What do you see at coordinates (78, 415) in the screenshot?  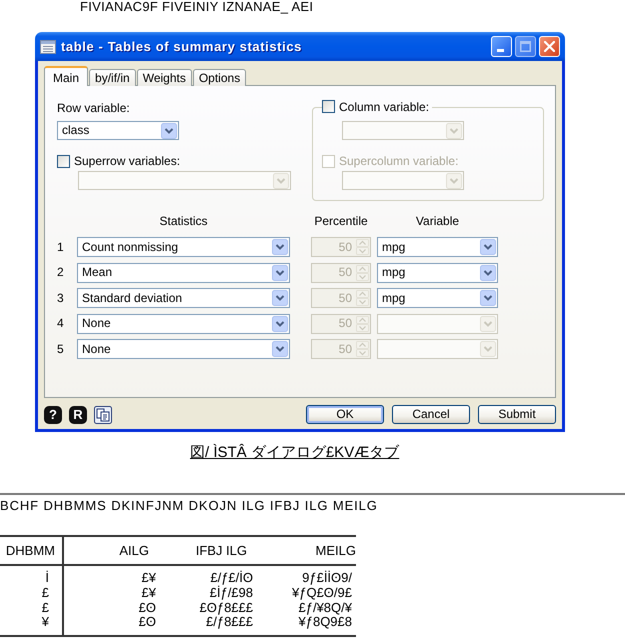 I see `reset-icon: R` at bounding box center [78, 415].